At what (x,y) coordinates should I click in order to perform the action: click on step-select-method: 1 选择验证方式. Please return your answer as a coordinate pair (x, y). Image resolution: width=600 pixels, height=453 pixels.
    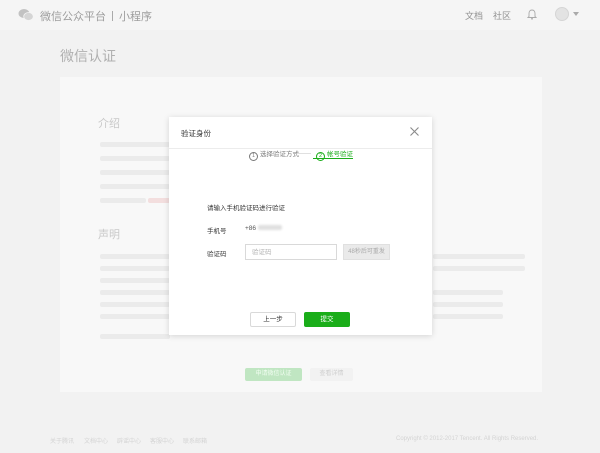
    Looking at the image, I should click on (274, 154).